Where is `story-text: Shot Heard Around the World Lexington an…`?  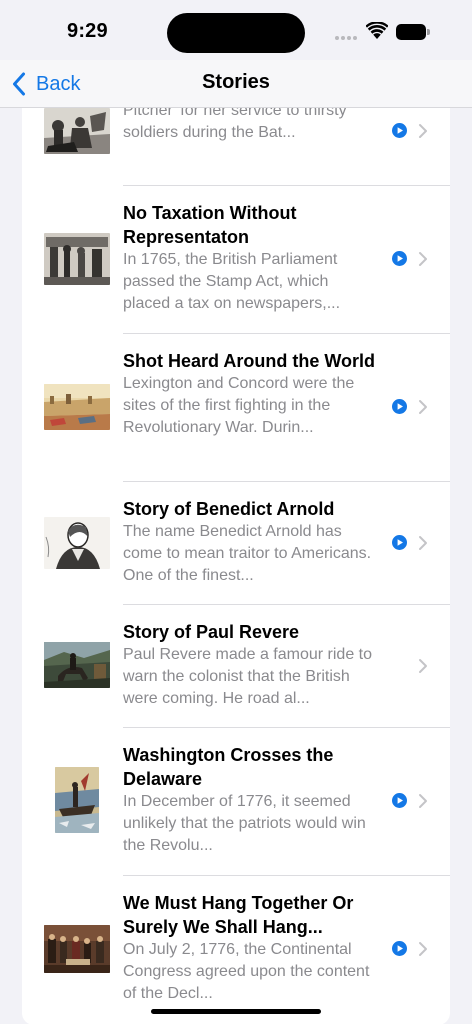
story-text: Shot Heard Around the World Lexington an… is located at coordinates (249, 394).